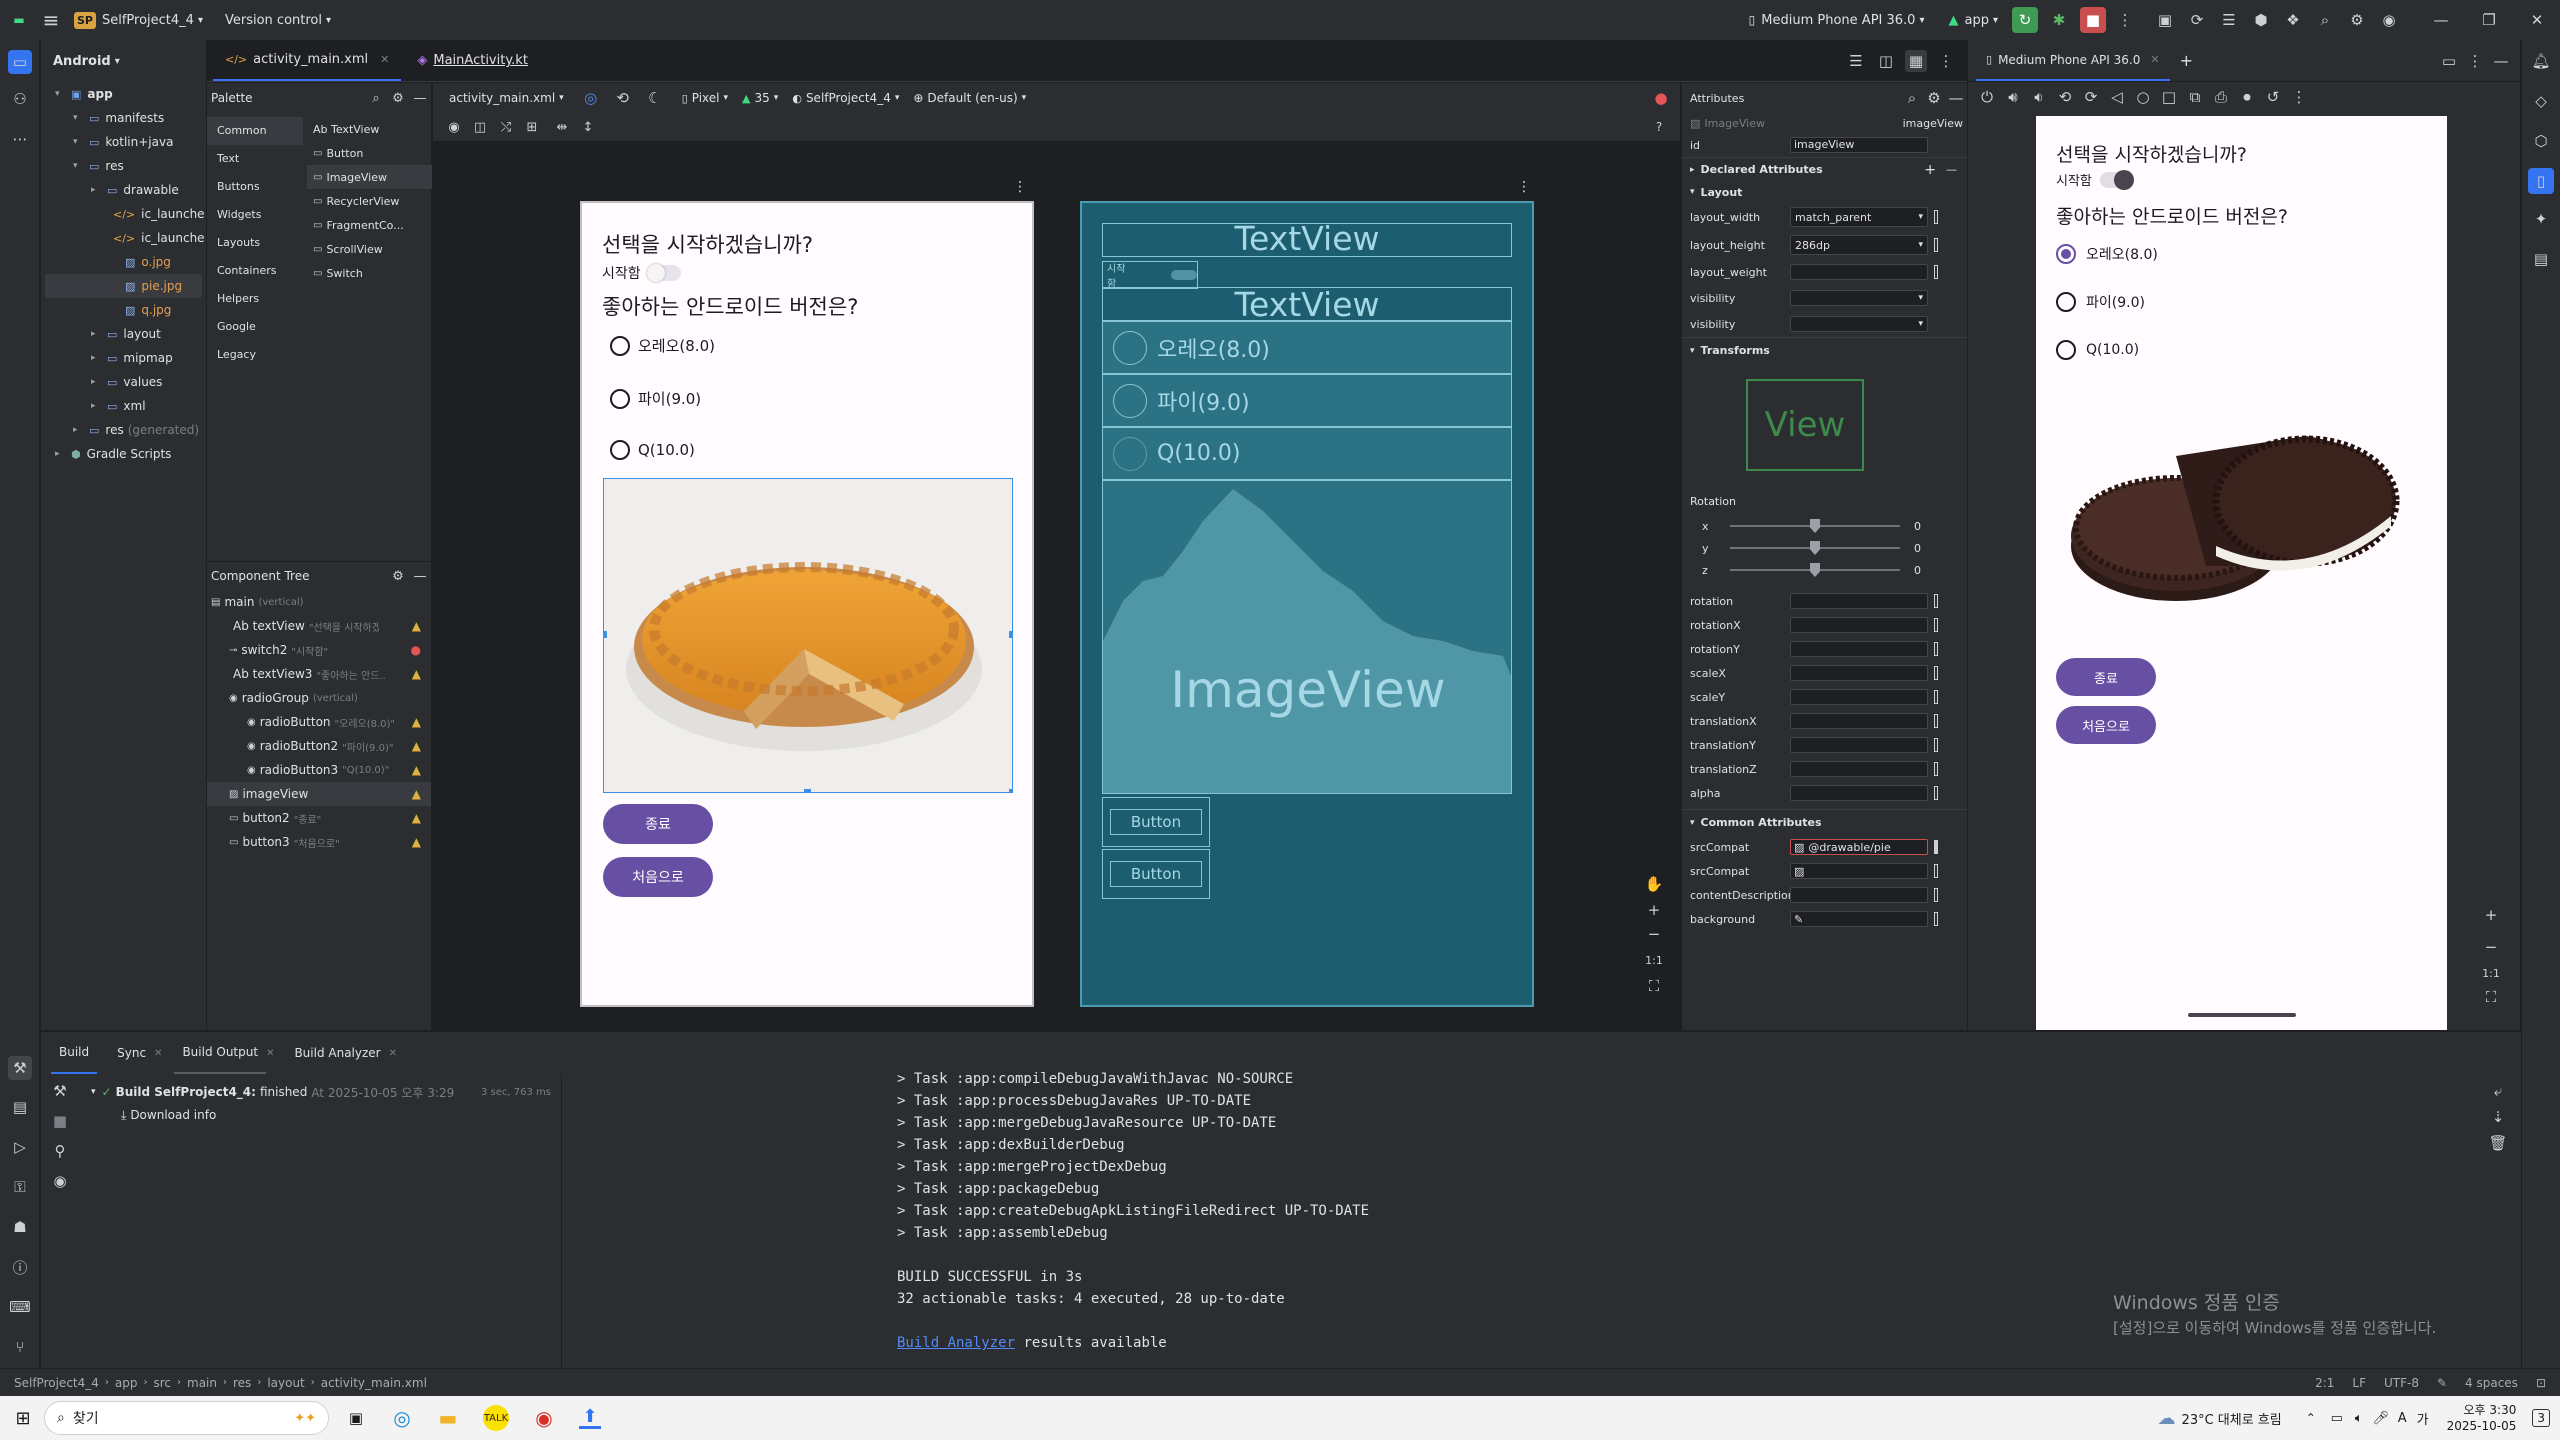  Describe the element at coordinates (2195, 97) in the screenshot. I see `snapshot-icon: ⧉` at that location.